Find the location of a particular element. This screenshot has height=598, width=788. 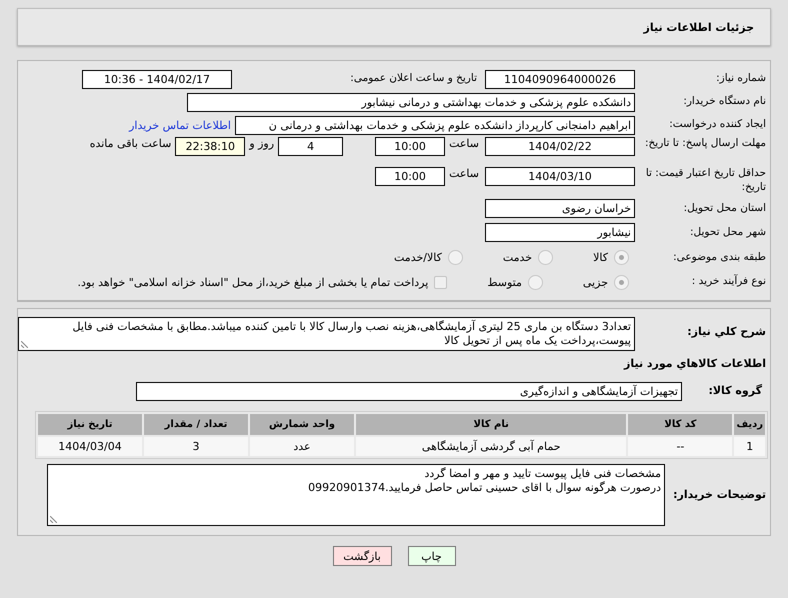

column-header: نام کالا is located at coordinates (491, 424).